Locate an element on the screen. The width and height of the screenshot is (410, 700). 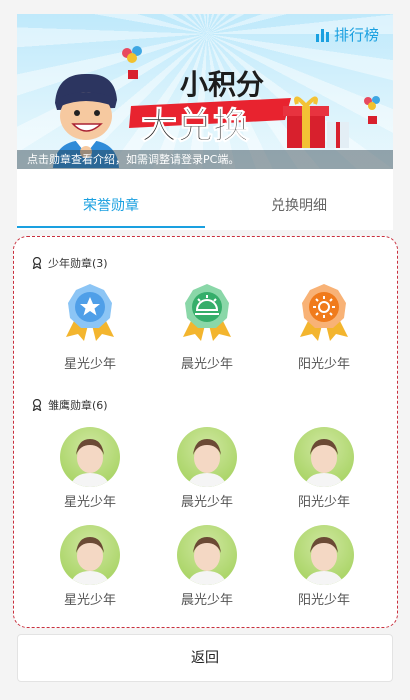
star-medal-icon is located at coordinates (90, 312).